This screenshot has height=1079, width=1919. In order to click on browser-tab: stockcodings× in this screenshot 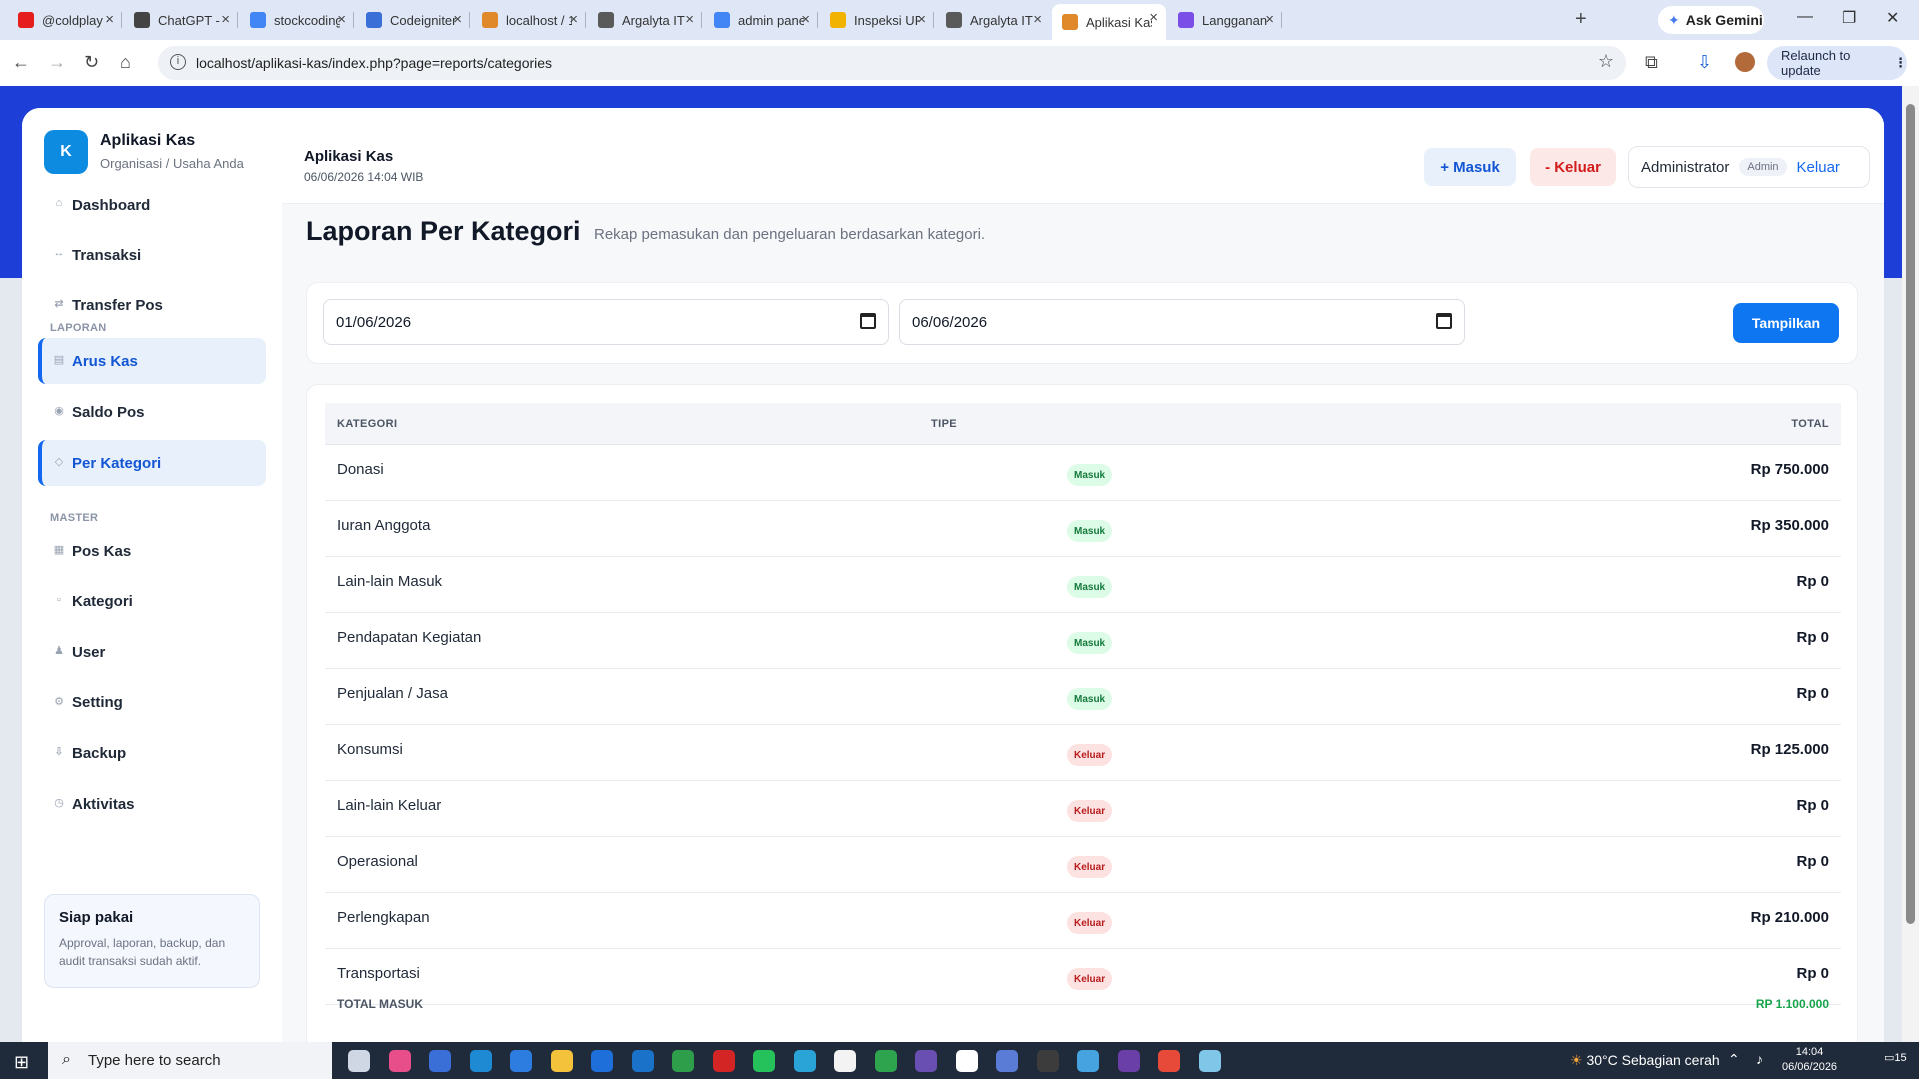, I will do `click(297, 20)`.